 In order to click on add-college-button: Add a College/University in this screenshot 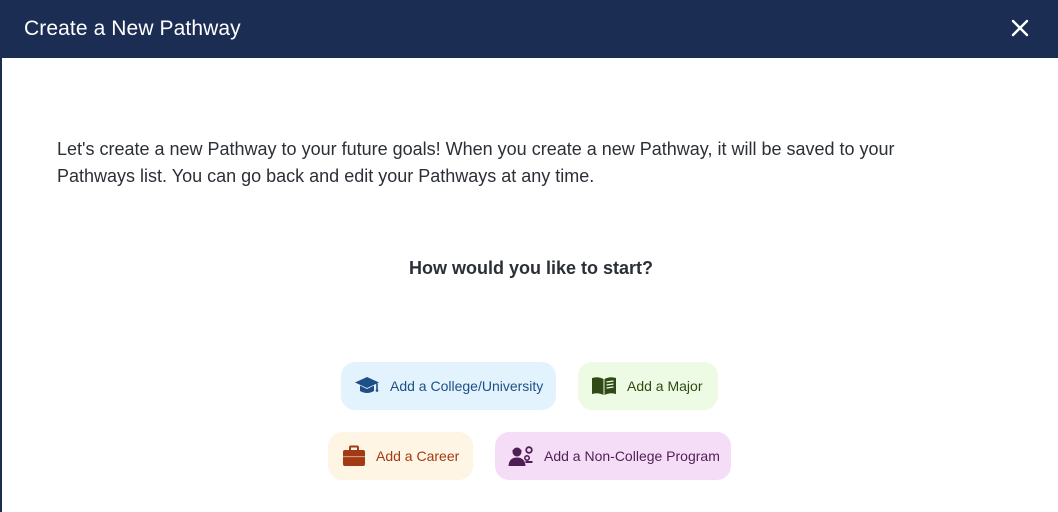, I will do `click(448, 386)`.